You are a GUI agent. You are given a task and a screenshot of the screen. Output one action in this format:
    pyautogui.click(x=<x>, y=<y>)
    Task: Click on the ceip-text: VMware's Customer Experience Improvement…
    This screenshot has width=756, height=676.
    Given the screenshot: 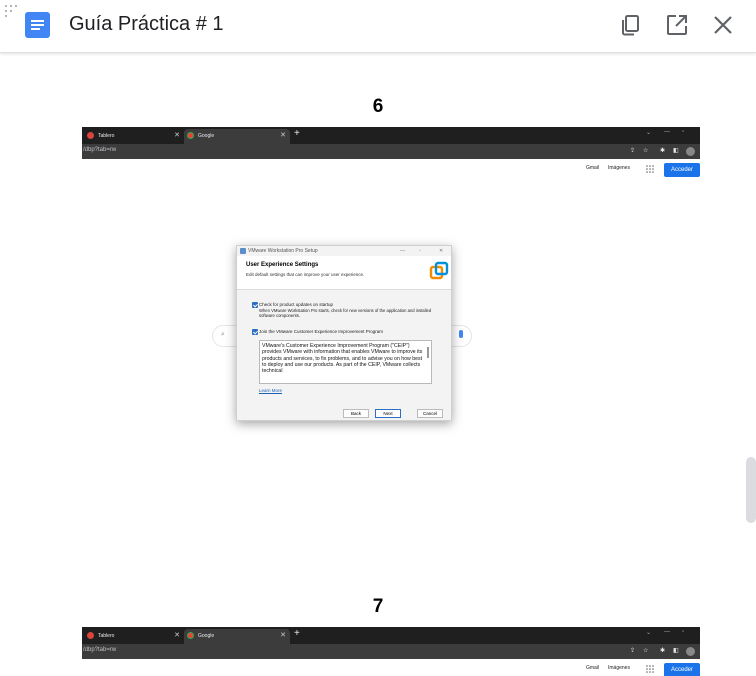 What is the action you would take?
    pyautogui.click(x=342, y=359)
    